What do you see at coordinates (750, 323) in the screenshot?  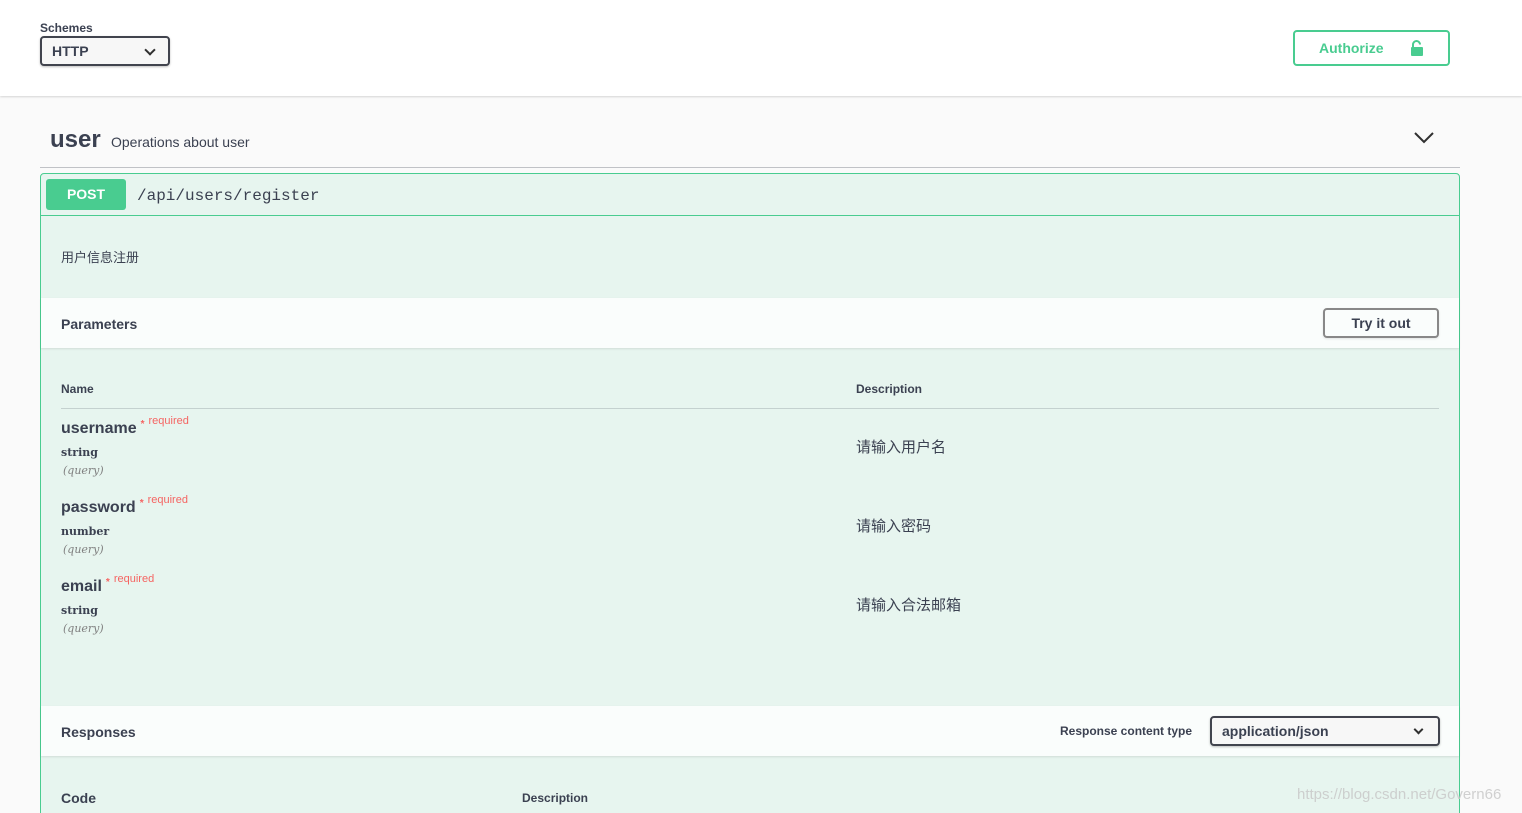 I see `parameters-header: Parameters Try it out` at bounding box center [750, 323].